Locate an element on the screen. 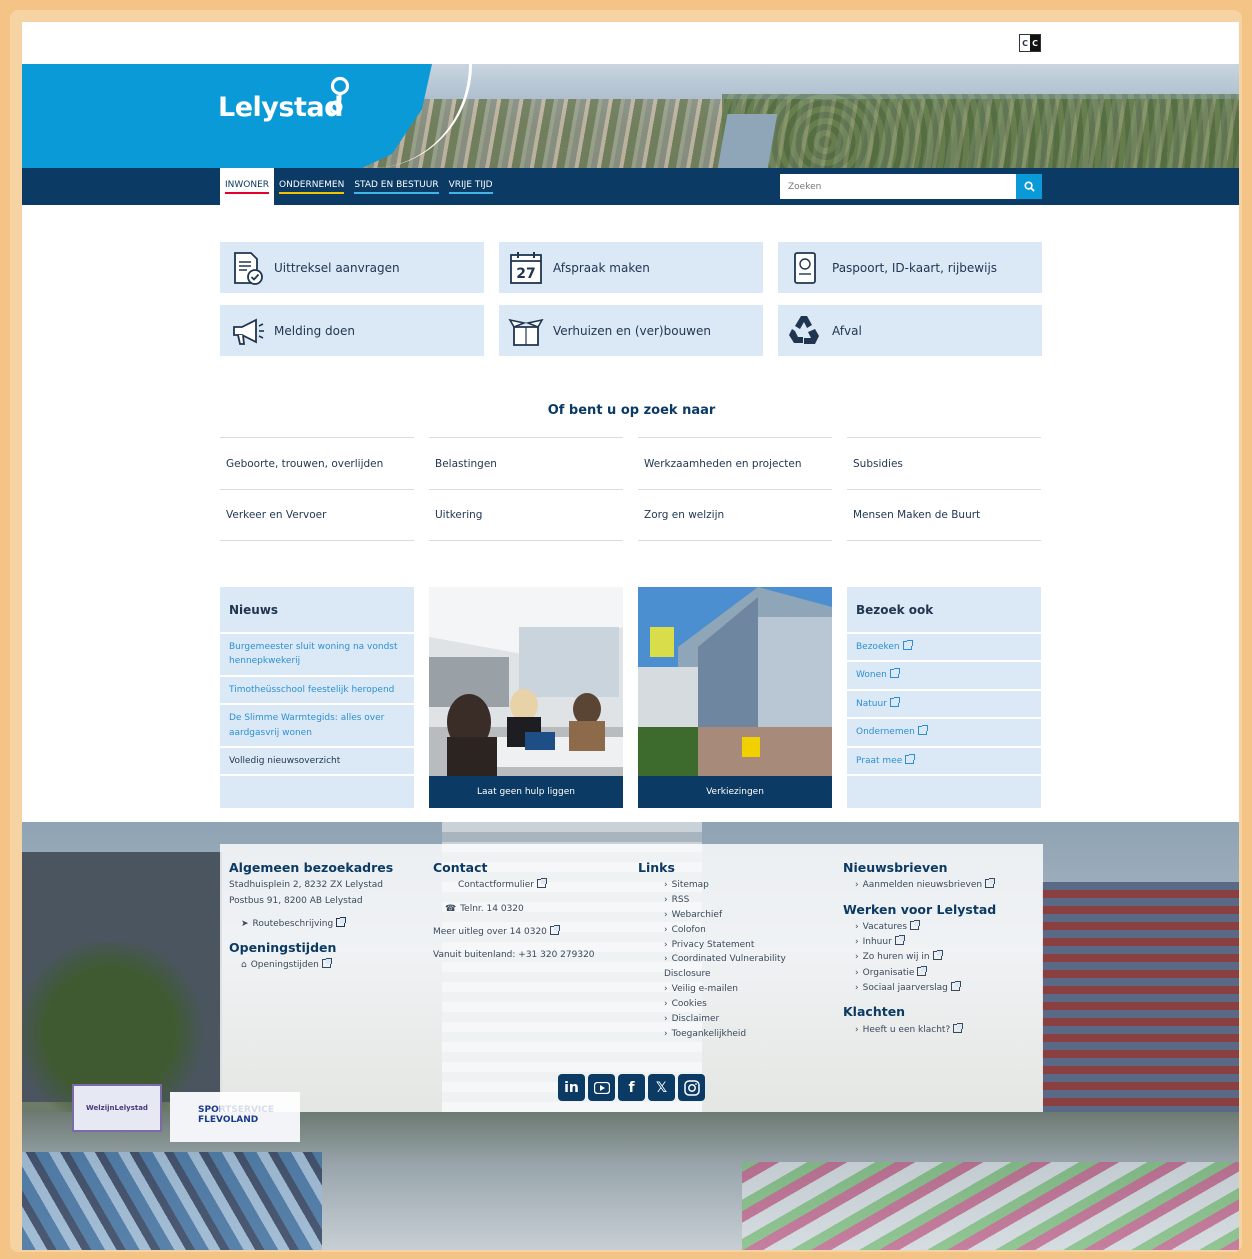 The width and height of the screenshot is (1252, 1259). linkedin-icon: in is located at coordinates (571, 1087).